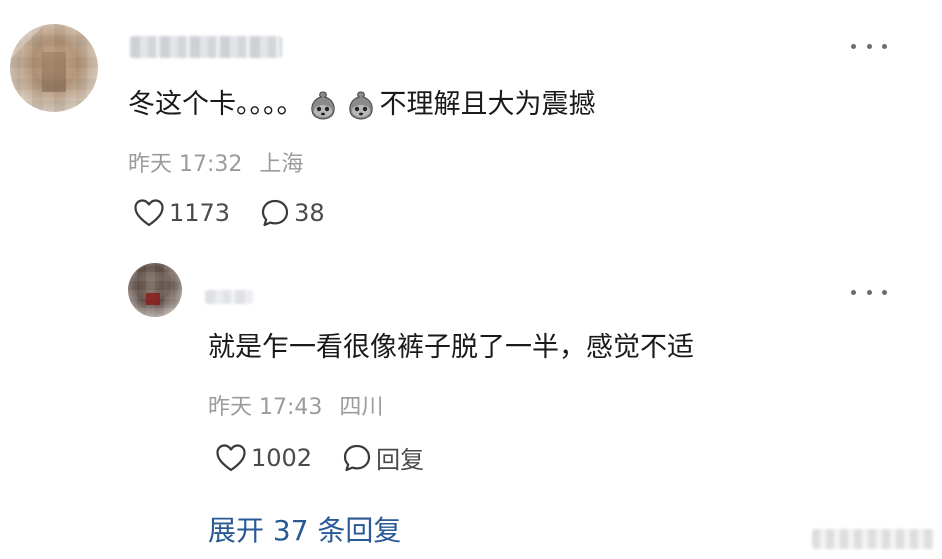  What do you see at coordinates (200, 213) in the screenshot?
I see `like-count: 1173` at bounding box center [200, 213].